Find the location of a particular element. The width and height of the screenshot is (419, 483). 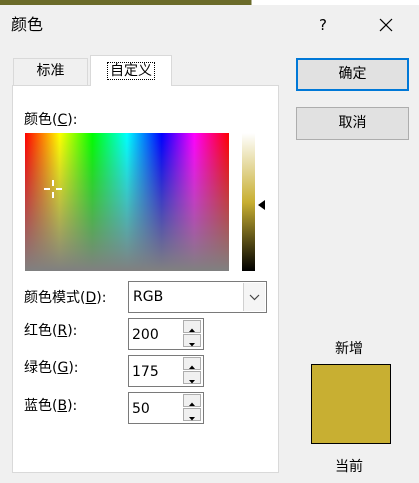

new-color-label: 新增 is located at coordinates (349, 349).